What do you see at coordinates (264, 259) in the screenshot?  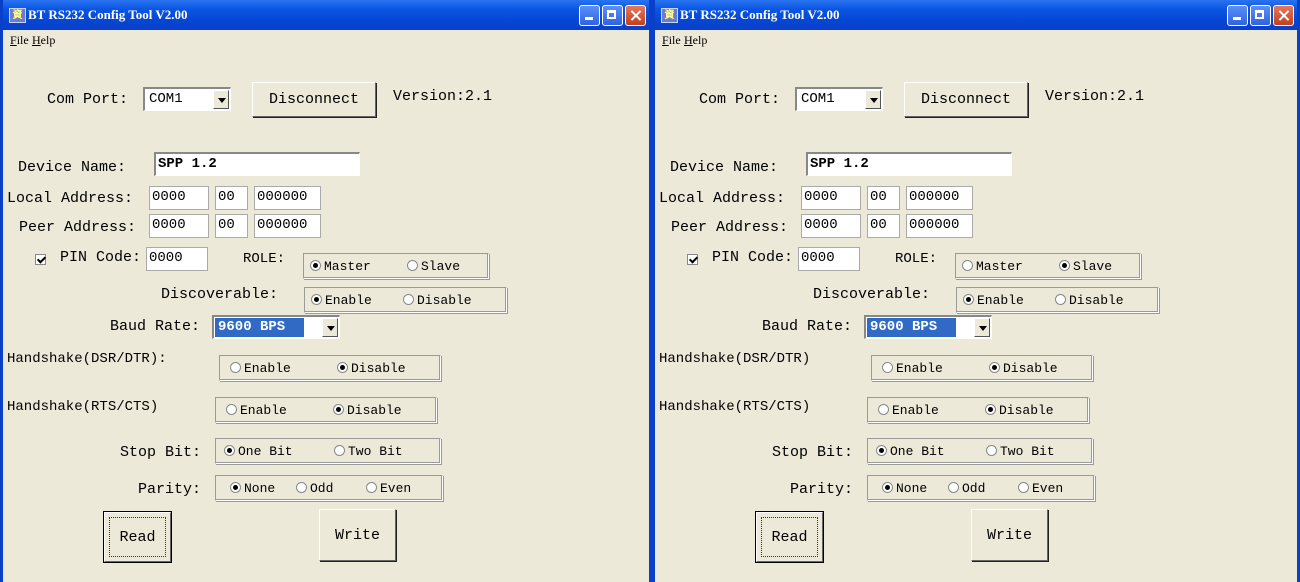 I see `role-label: ROLE:` at bounding box center [264, 259].